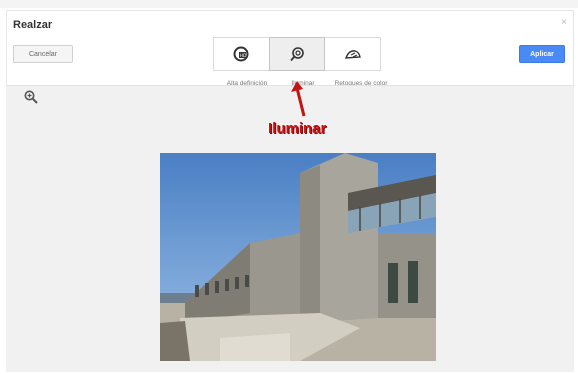 The height and width of the screenshot is (374, 578). I want to click on zoom-in-icon, so click(31, 97).